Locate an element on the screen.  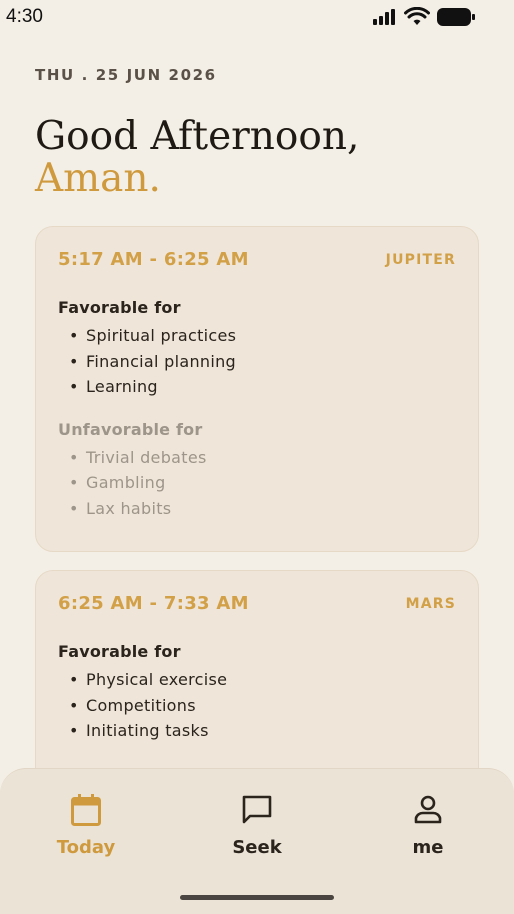
time-range: 5:17 AM - 6:25 AM is located at coordinates (153, 259).